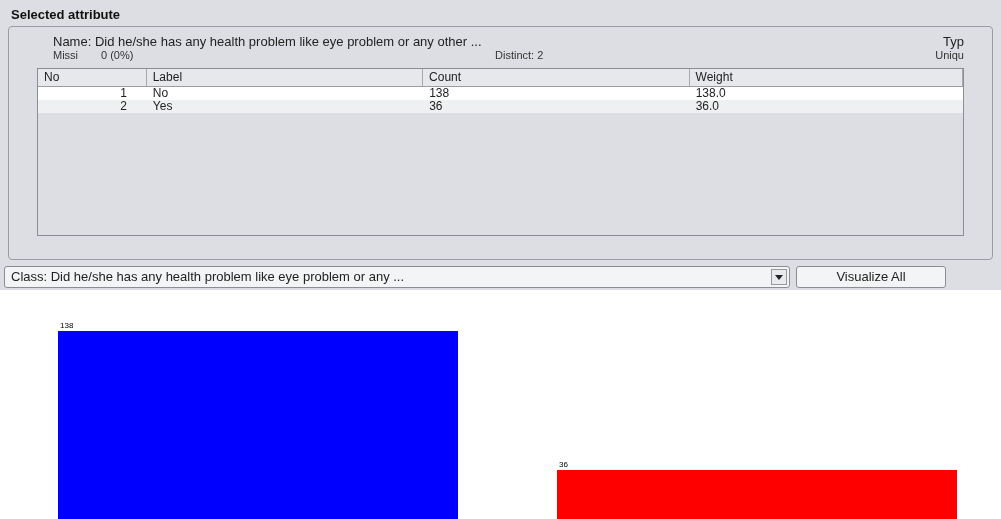 The image size is (1001, 519). Describe the element at coordinates (67, 325) in the screenshot. I see `bar-value-label: 138` at that location.